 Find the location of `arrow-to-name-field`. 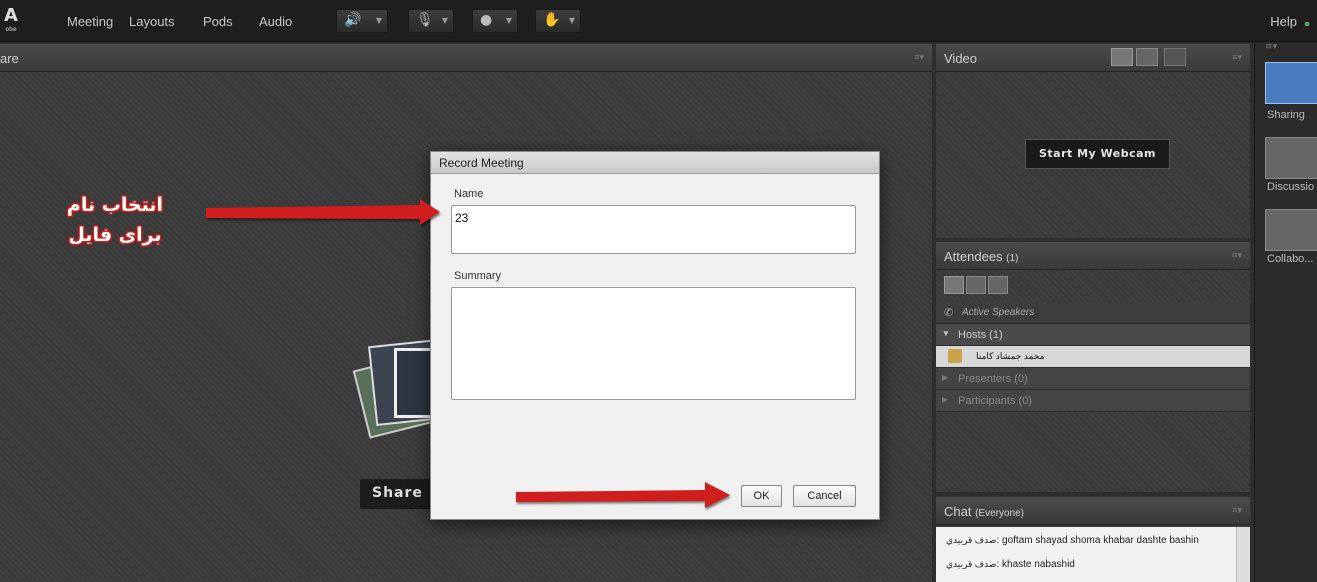

arrow-to-name-field is located at coordinates (323, 212).